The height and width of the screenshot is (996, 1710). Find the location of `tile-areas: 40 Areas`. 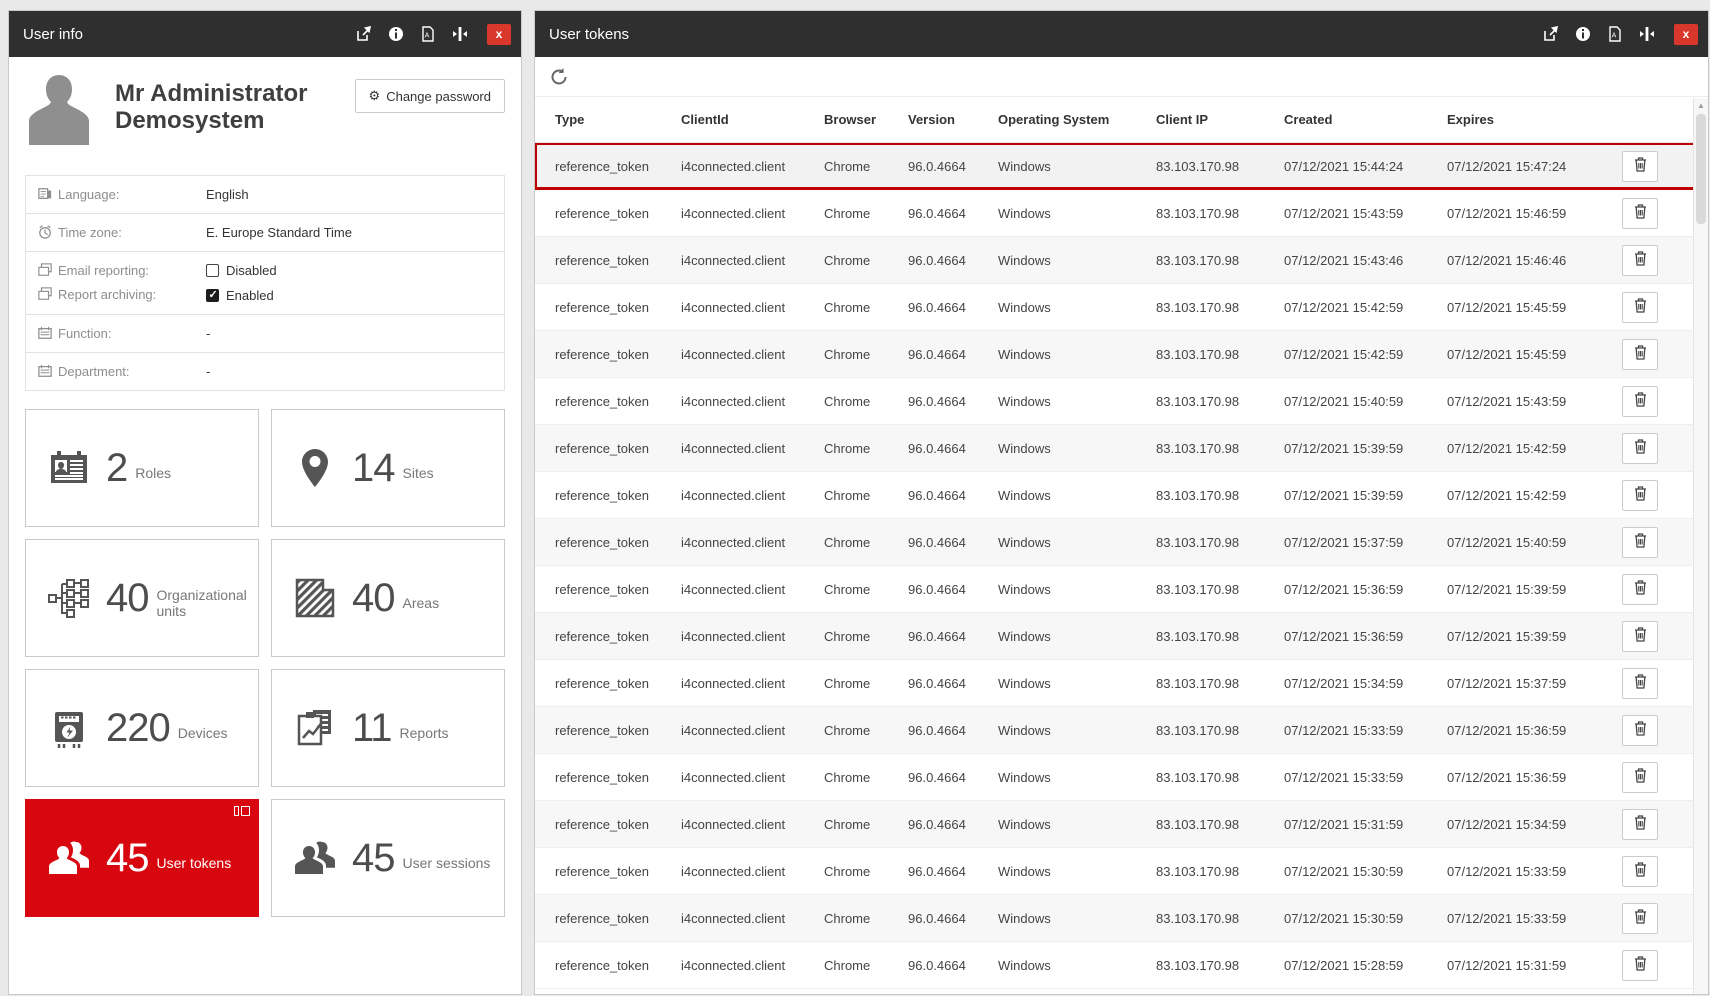

tile-areas: 40 Areas is located at coordinates (388, 598).